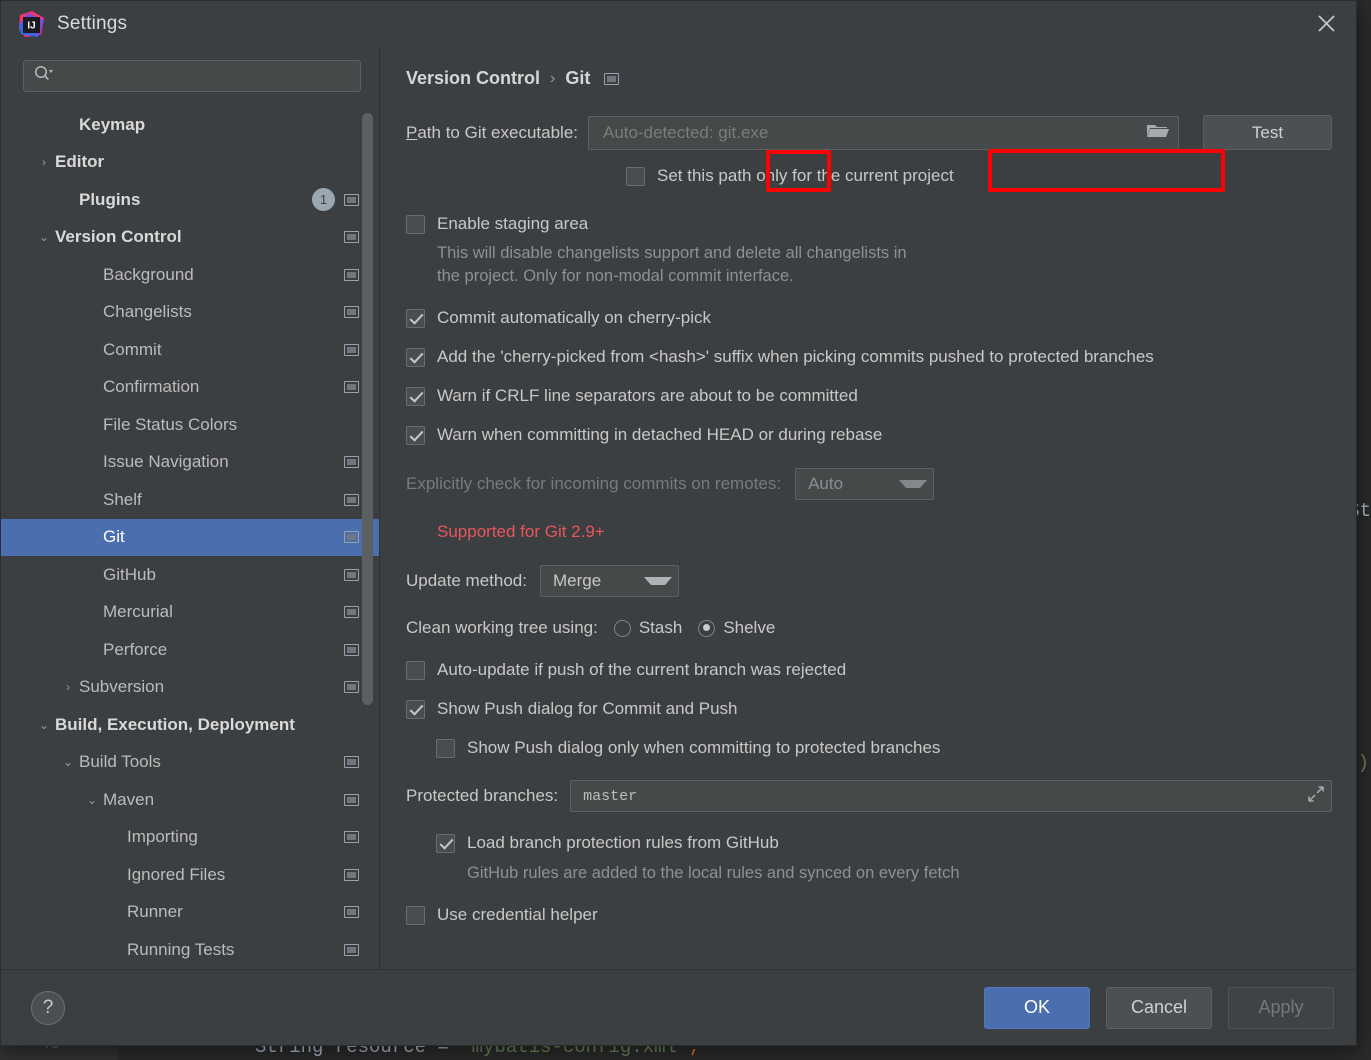 This screenshot has height=1060, width=1371. I want to click on dialog-footer: ? OK Cancel Apply, so click(678, 1007).